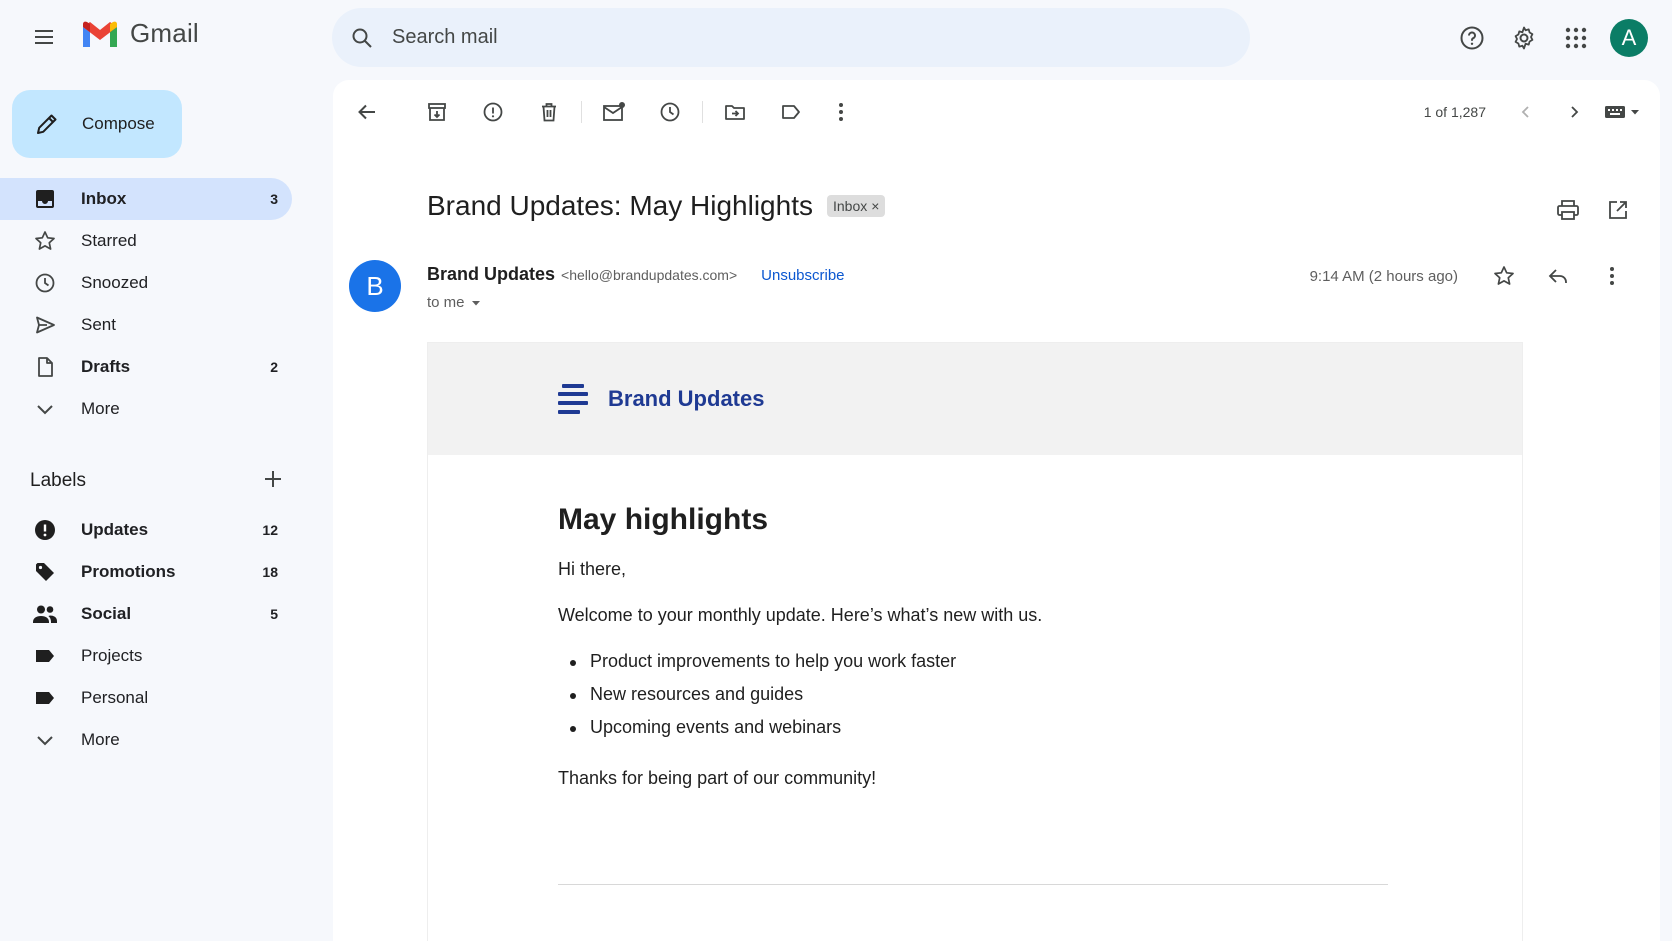 The width and height of the screenshot is (1672, 941). I want to click on label-item-projects: Projects, so click(146, 656).